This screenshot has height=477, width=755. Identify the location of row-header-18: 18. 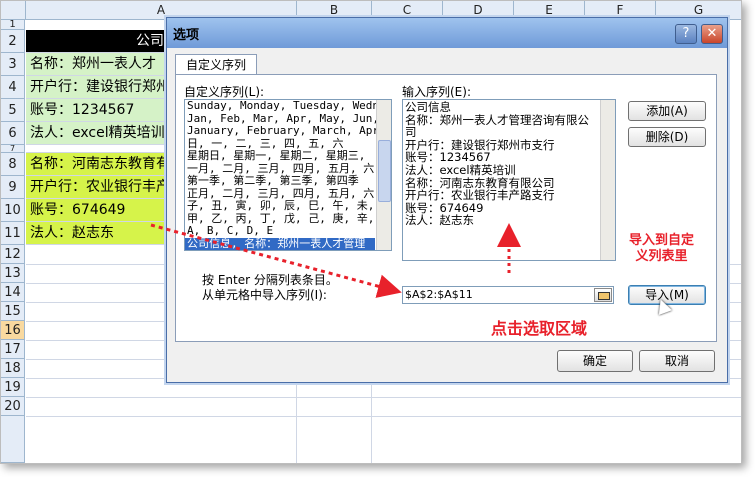
(13, 368).